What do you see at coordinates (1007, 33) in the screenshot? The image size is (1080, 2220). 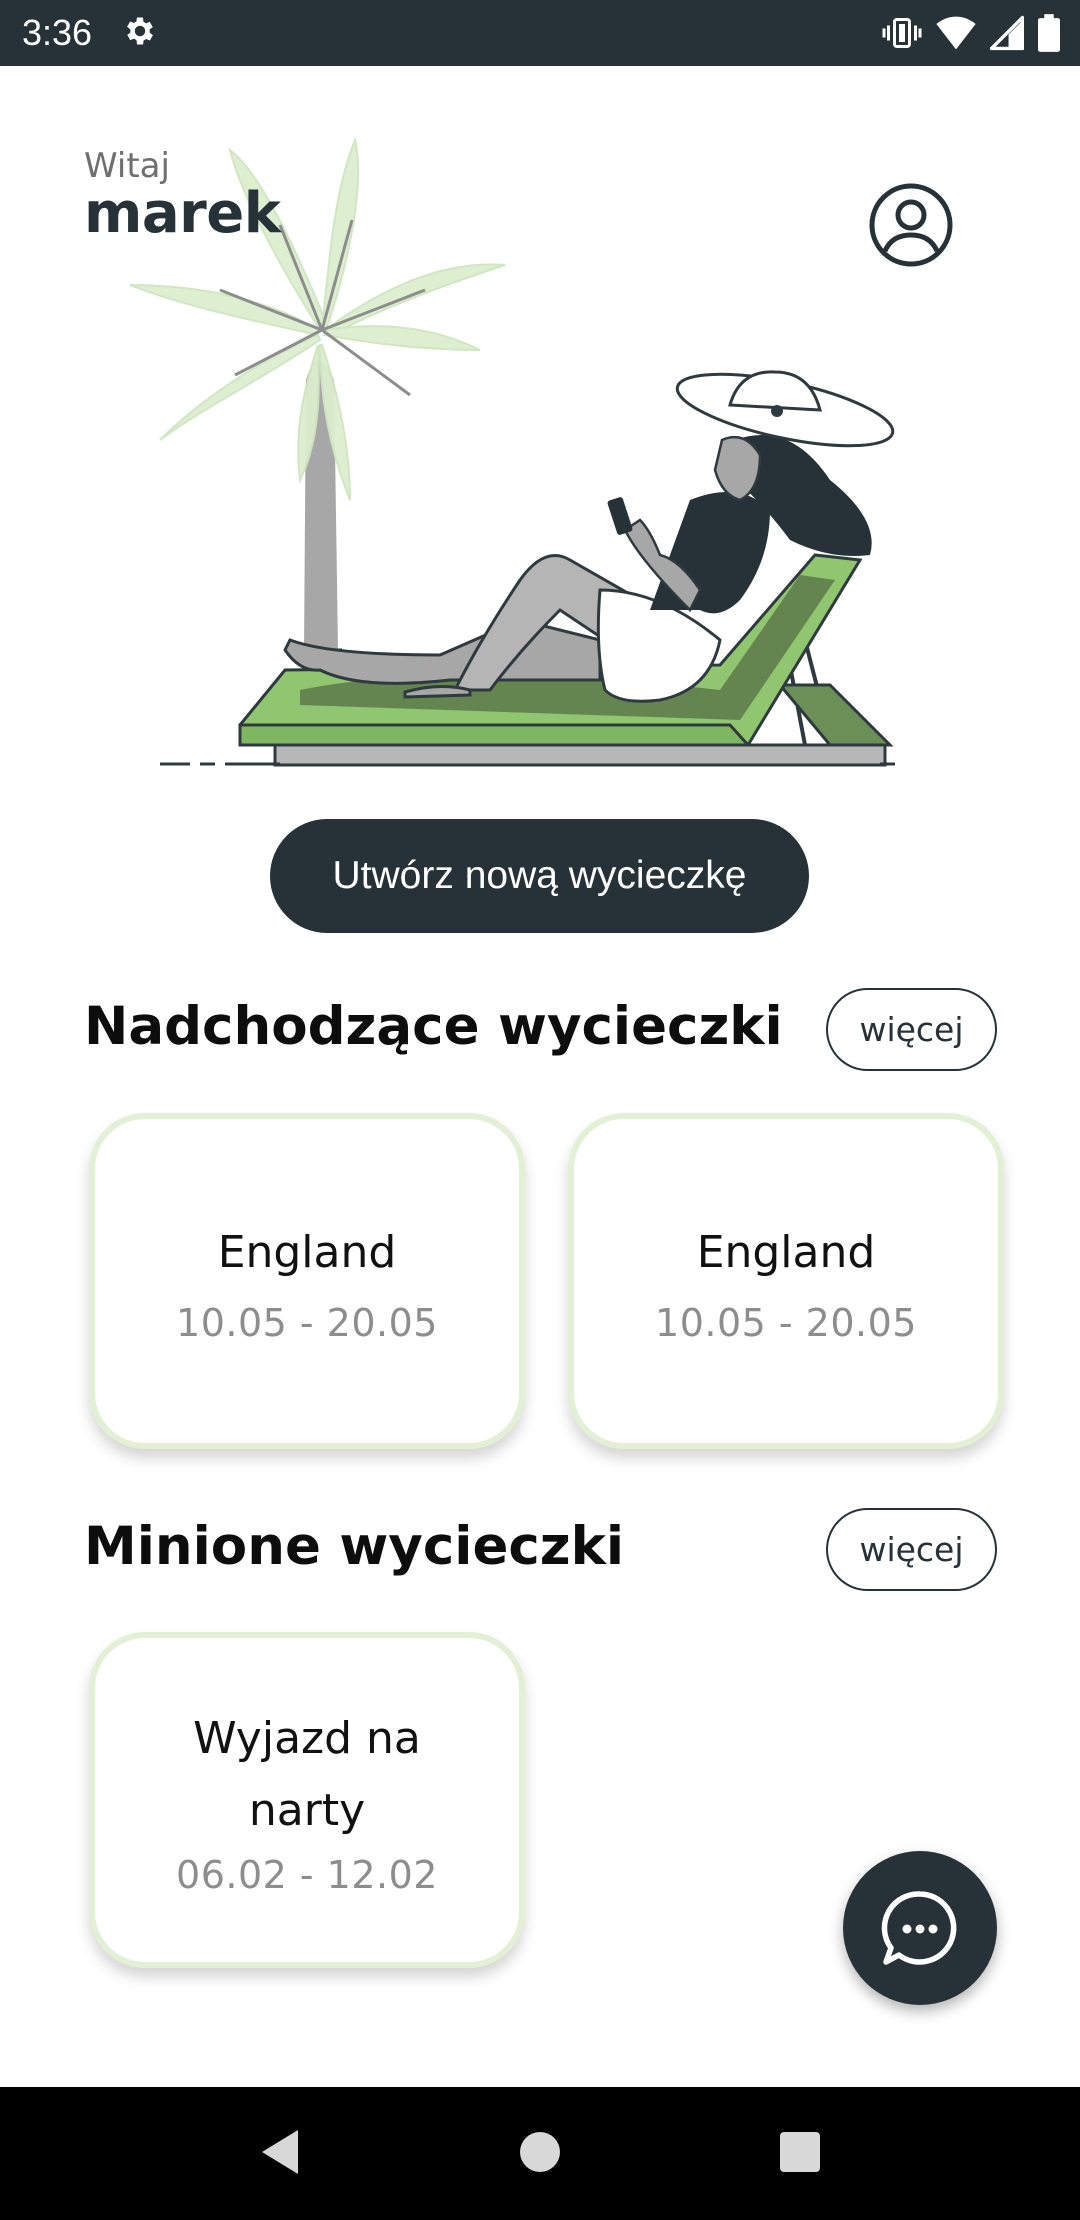 I see `signal-icon` at bounding box center [1007, 33].